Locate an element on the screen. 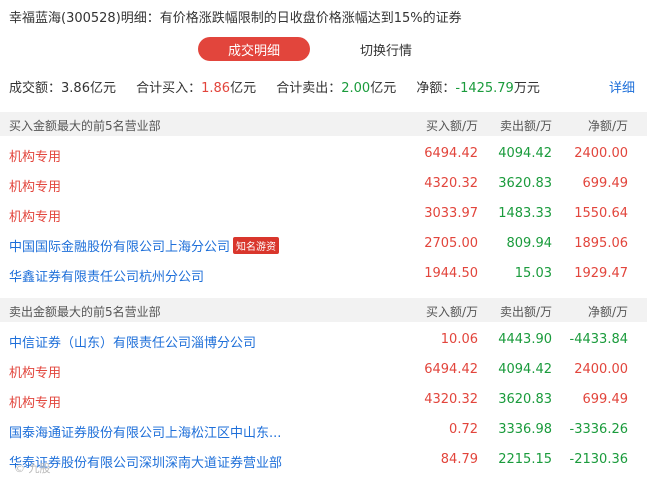 This screenshot has height=481, width=647. total-buy-value: 1.86 is located at coordinates (216, 88).